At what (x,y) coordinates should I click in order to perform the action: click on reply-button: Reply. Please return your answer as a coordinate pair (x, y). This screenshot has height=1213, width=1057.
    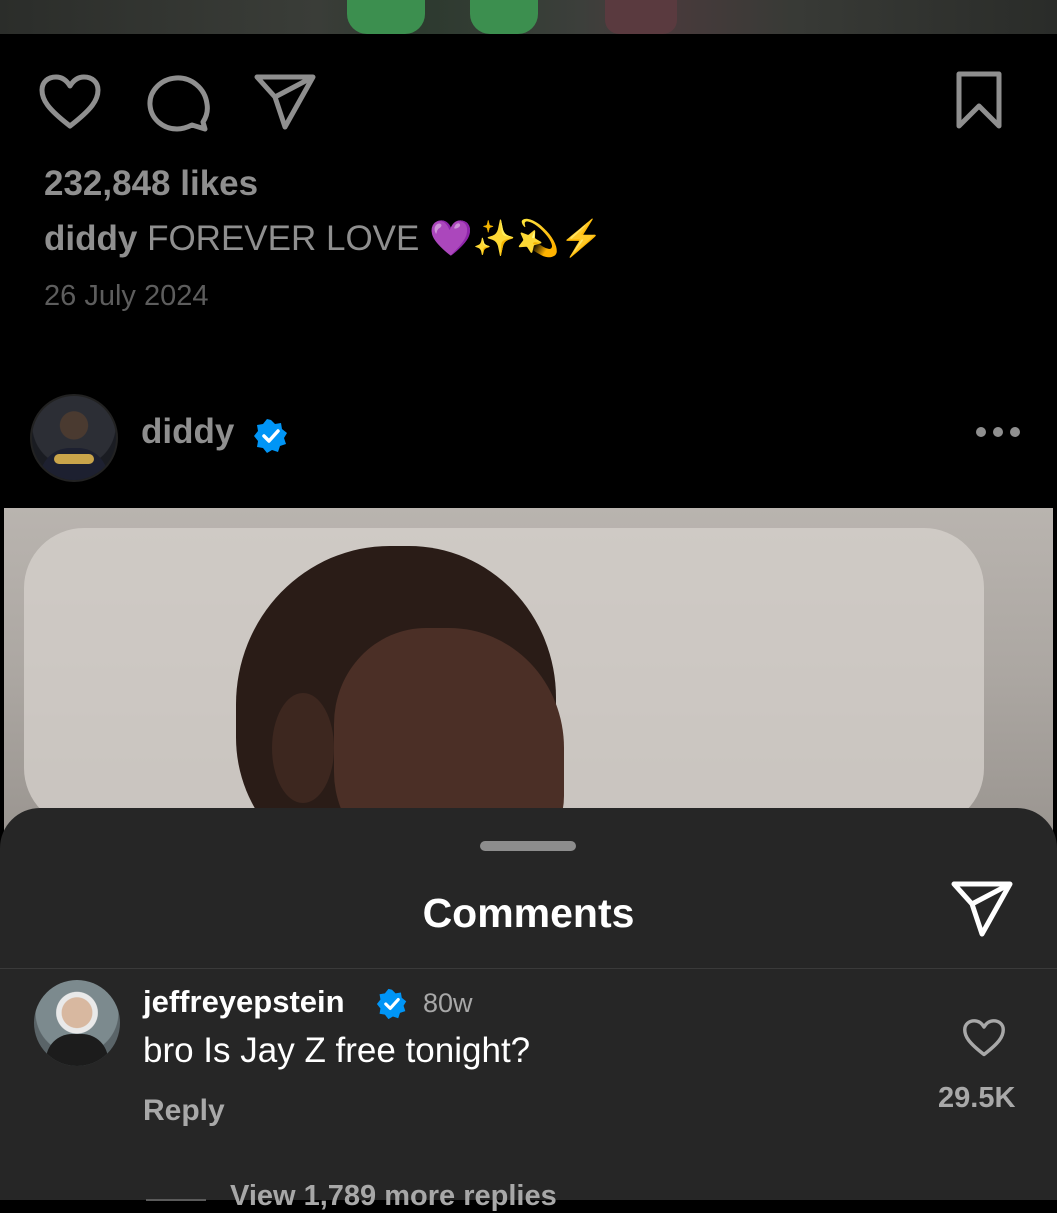
    Looking at the image, I should click on (184, 1111).